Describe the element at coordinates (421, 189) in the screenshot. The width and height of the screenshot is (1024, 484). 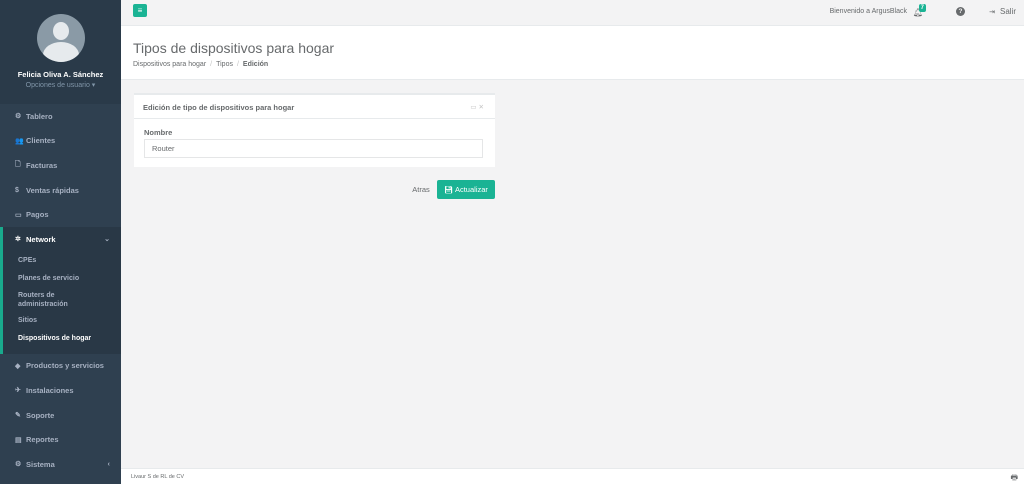
I see `back-button: Atras` at that location.